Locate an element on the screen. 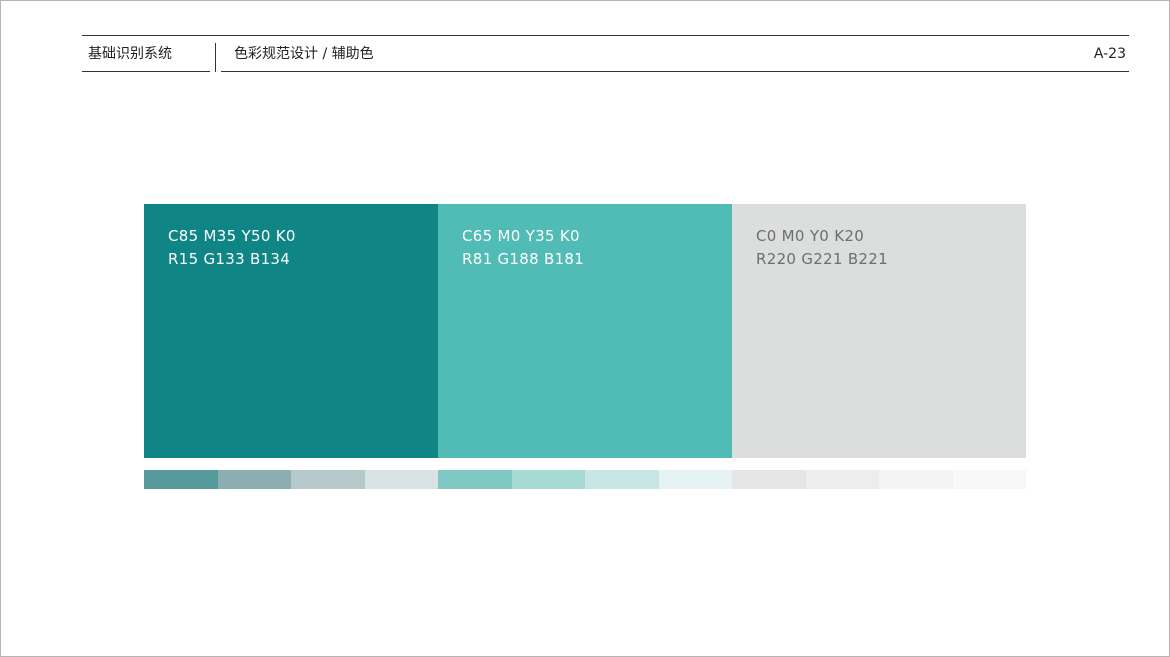 Image resolution: width=1170 pixels, height=657 pixels. cmyk-value: C0 M0 Y0 K20 is located at coordinates (810, 236).